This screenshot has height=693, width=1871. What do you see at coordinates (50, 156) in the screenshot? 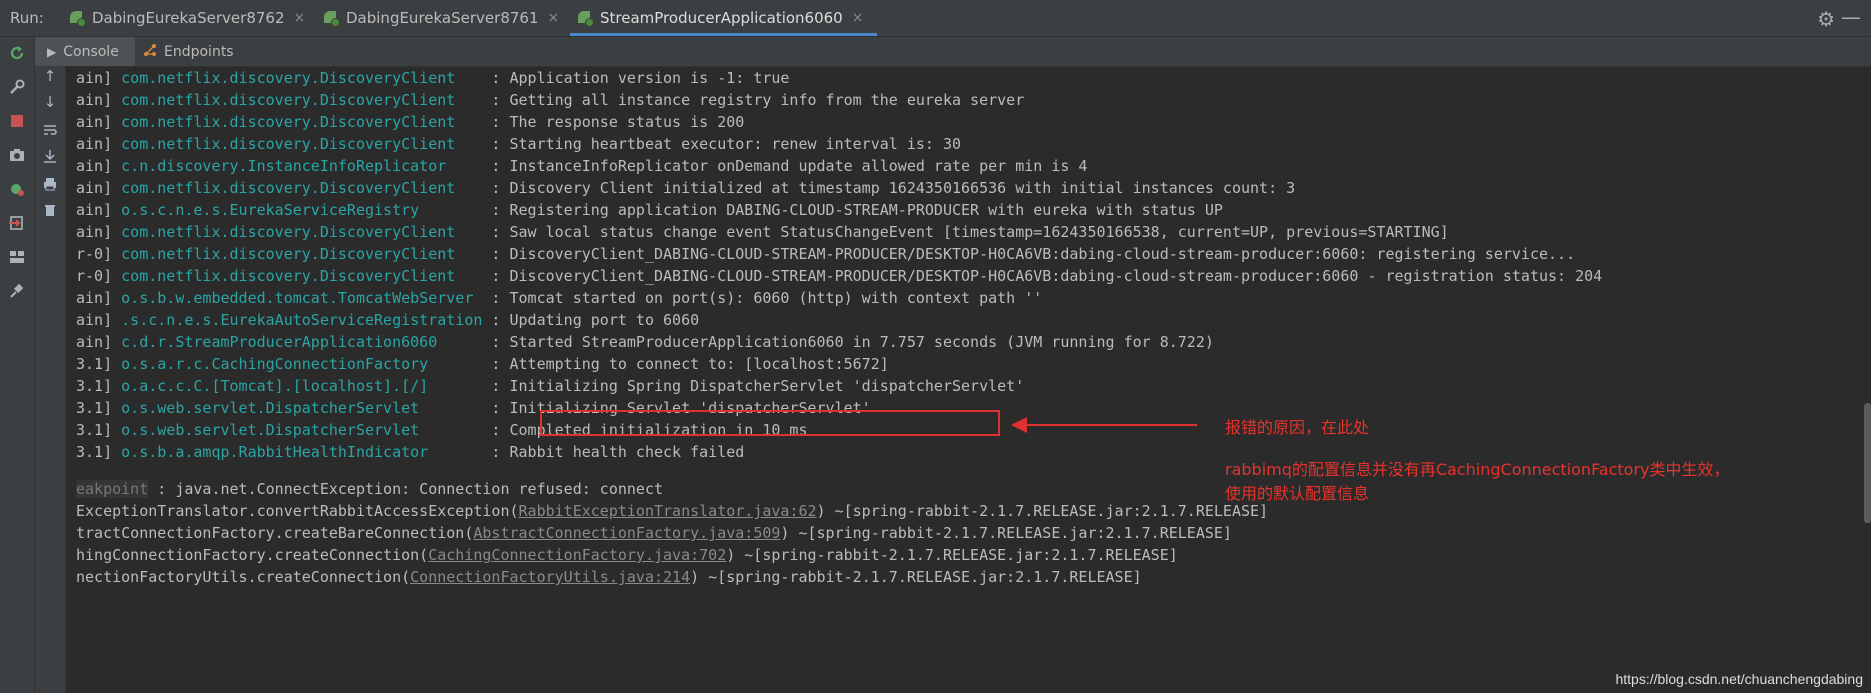
I see `scroll-to-end-icon` at bounding box center [50, 156].